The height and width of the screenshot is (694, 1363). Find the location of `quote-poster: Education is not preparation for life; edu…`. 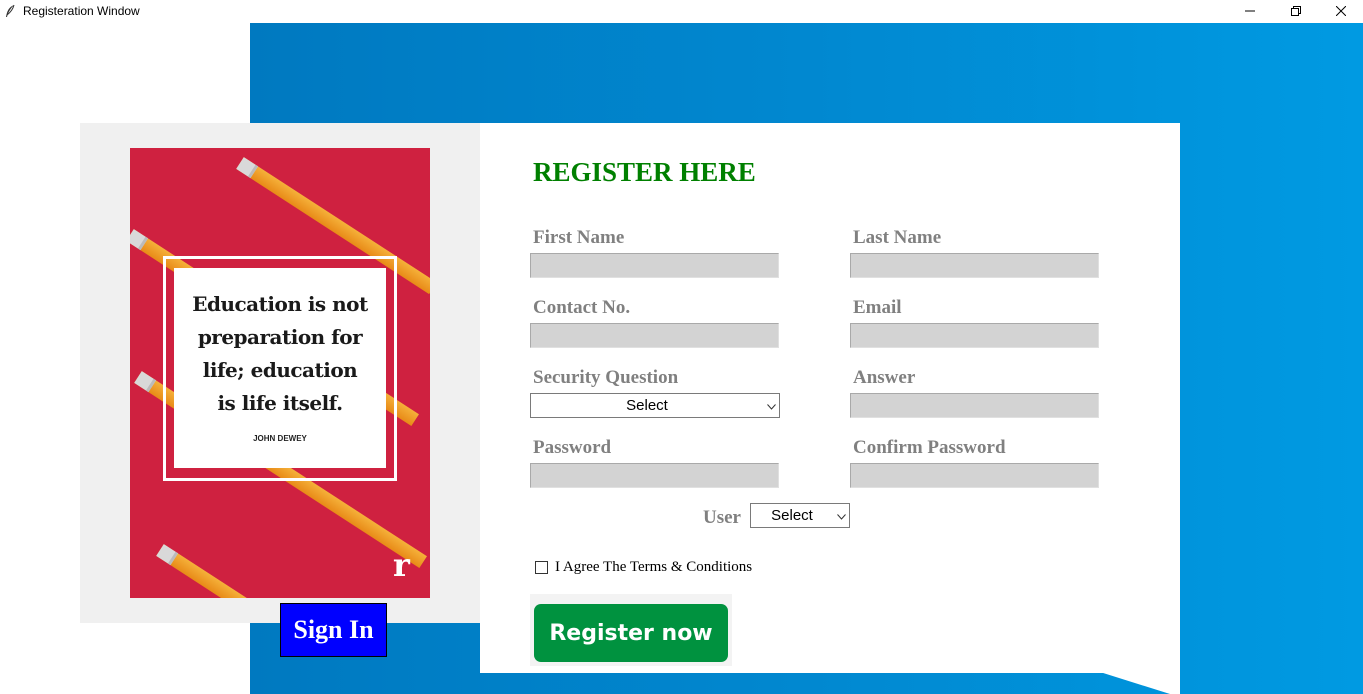

quote-poster: Education is not preparation for life; edu… is located at coordinates (280, 373).